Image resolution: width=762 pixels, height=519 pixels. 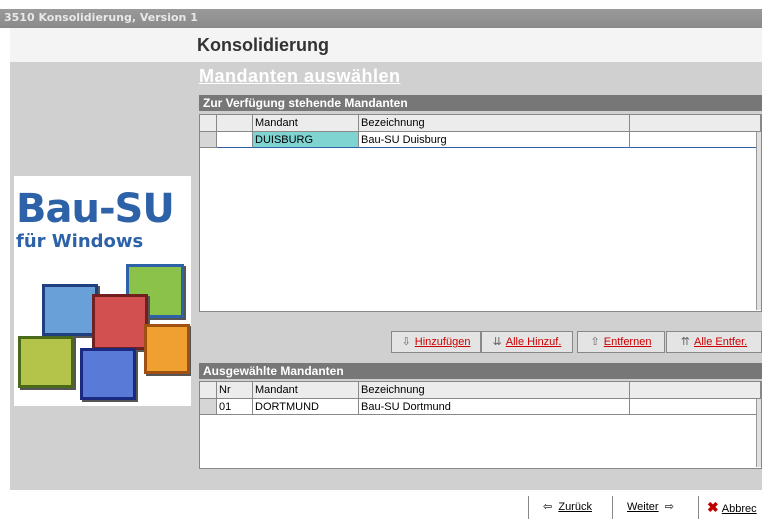 What do you see at coordinates (533, 342) in the screenshot?
I see `add-all-label: Alle Hinzuf.` at bounding box center [533, 342].